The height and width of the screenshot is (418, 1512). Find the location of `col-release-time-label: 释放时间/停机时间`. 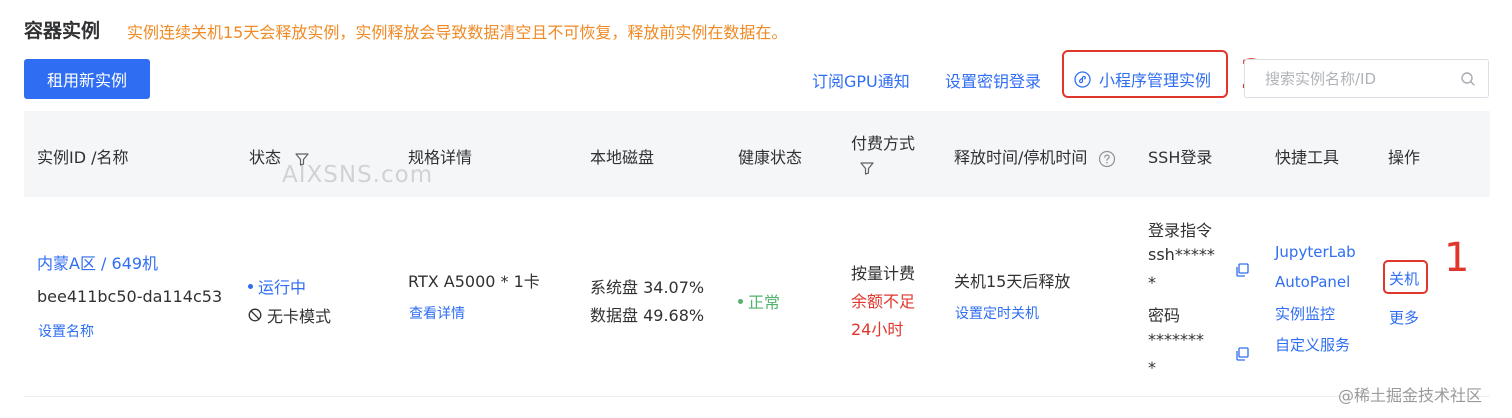

col-release-time-label: 释放时间/停机时间 is located at coordinates (1021, 157).